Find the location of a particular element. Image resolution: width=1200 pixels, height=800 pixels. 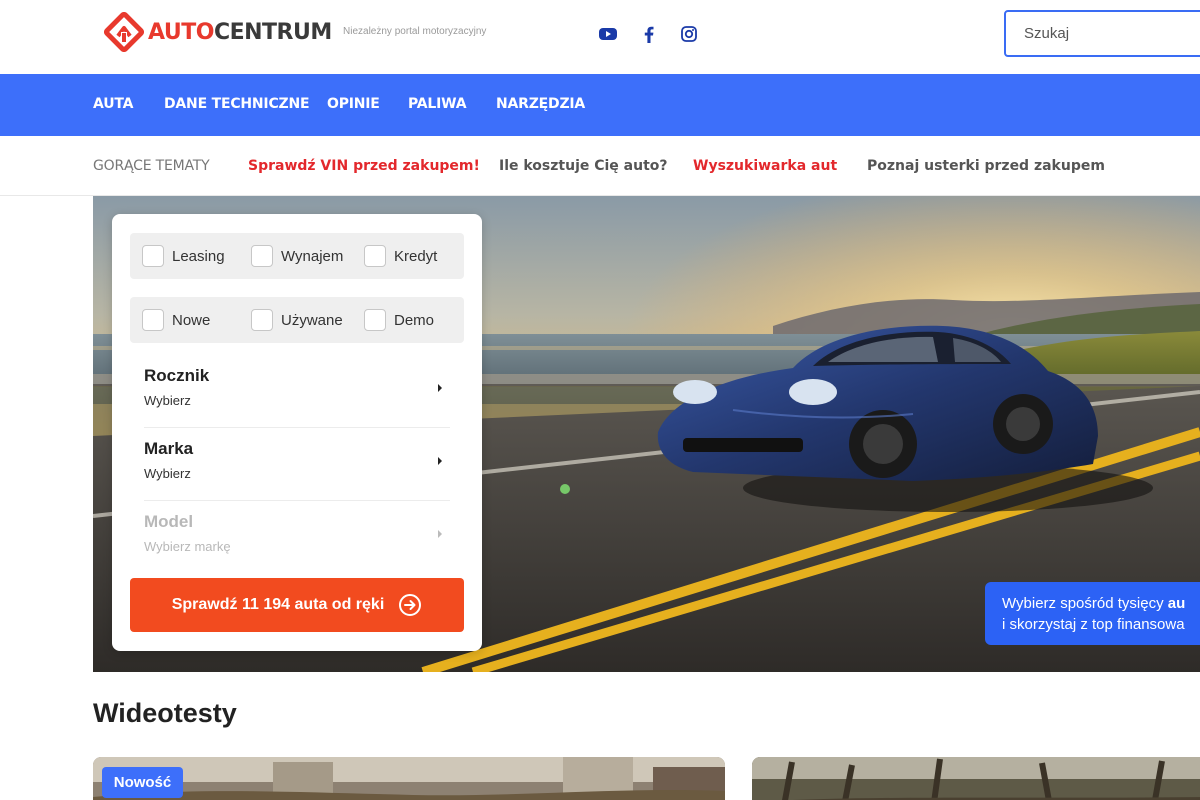

new-badge: Nowość is located at coordinates (142, 782).